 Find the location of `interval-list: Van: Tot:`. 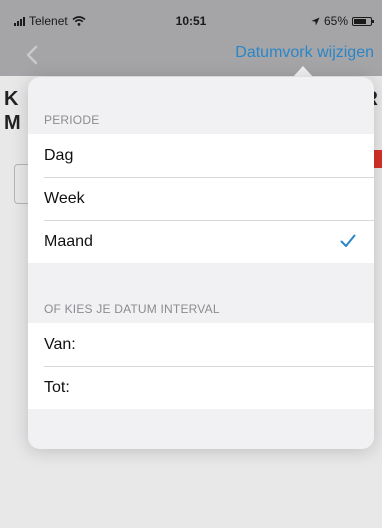

interval-list: Van: Tot: is located at coordinates (201, 366).